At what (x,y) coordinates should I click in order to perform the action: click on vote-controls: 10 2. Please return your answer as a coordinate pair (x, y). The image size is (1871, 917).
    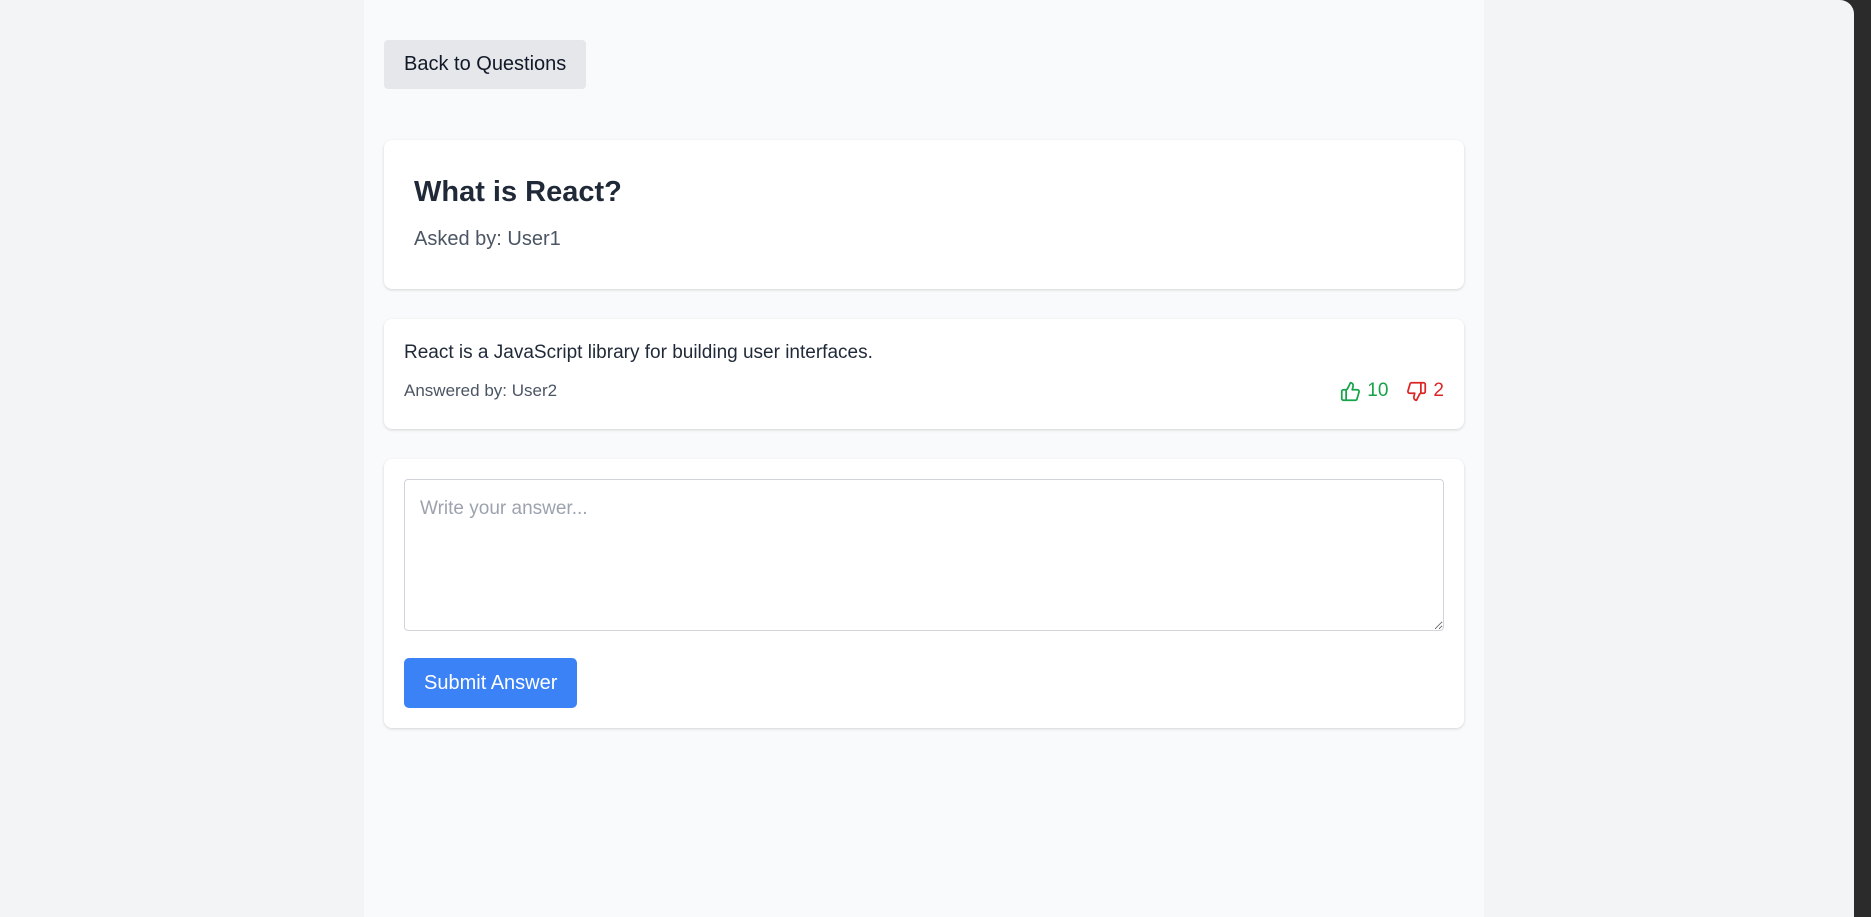
    Looking at the image, I should click on (1392, 391).